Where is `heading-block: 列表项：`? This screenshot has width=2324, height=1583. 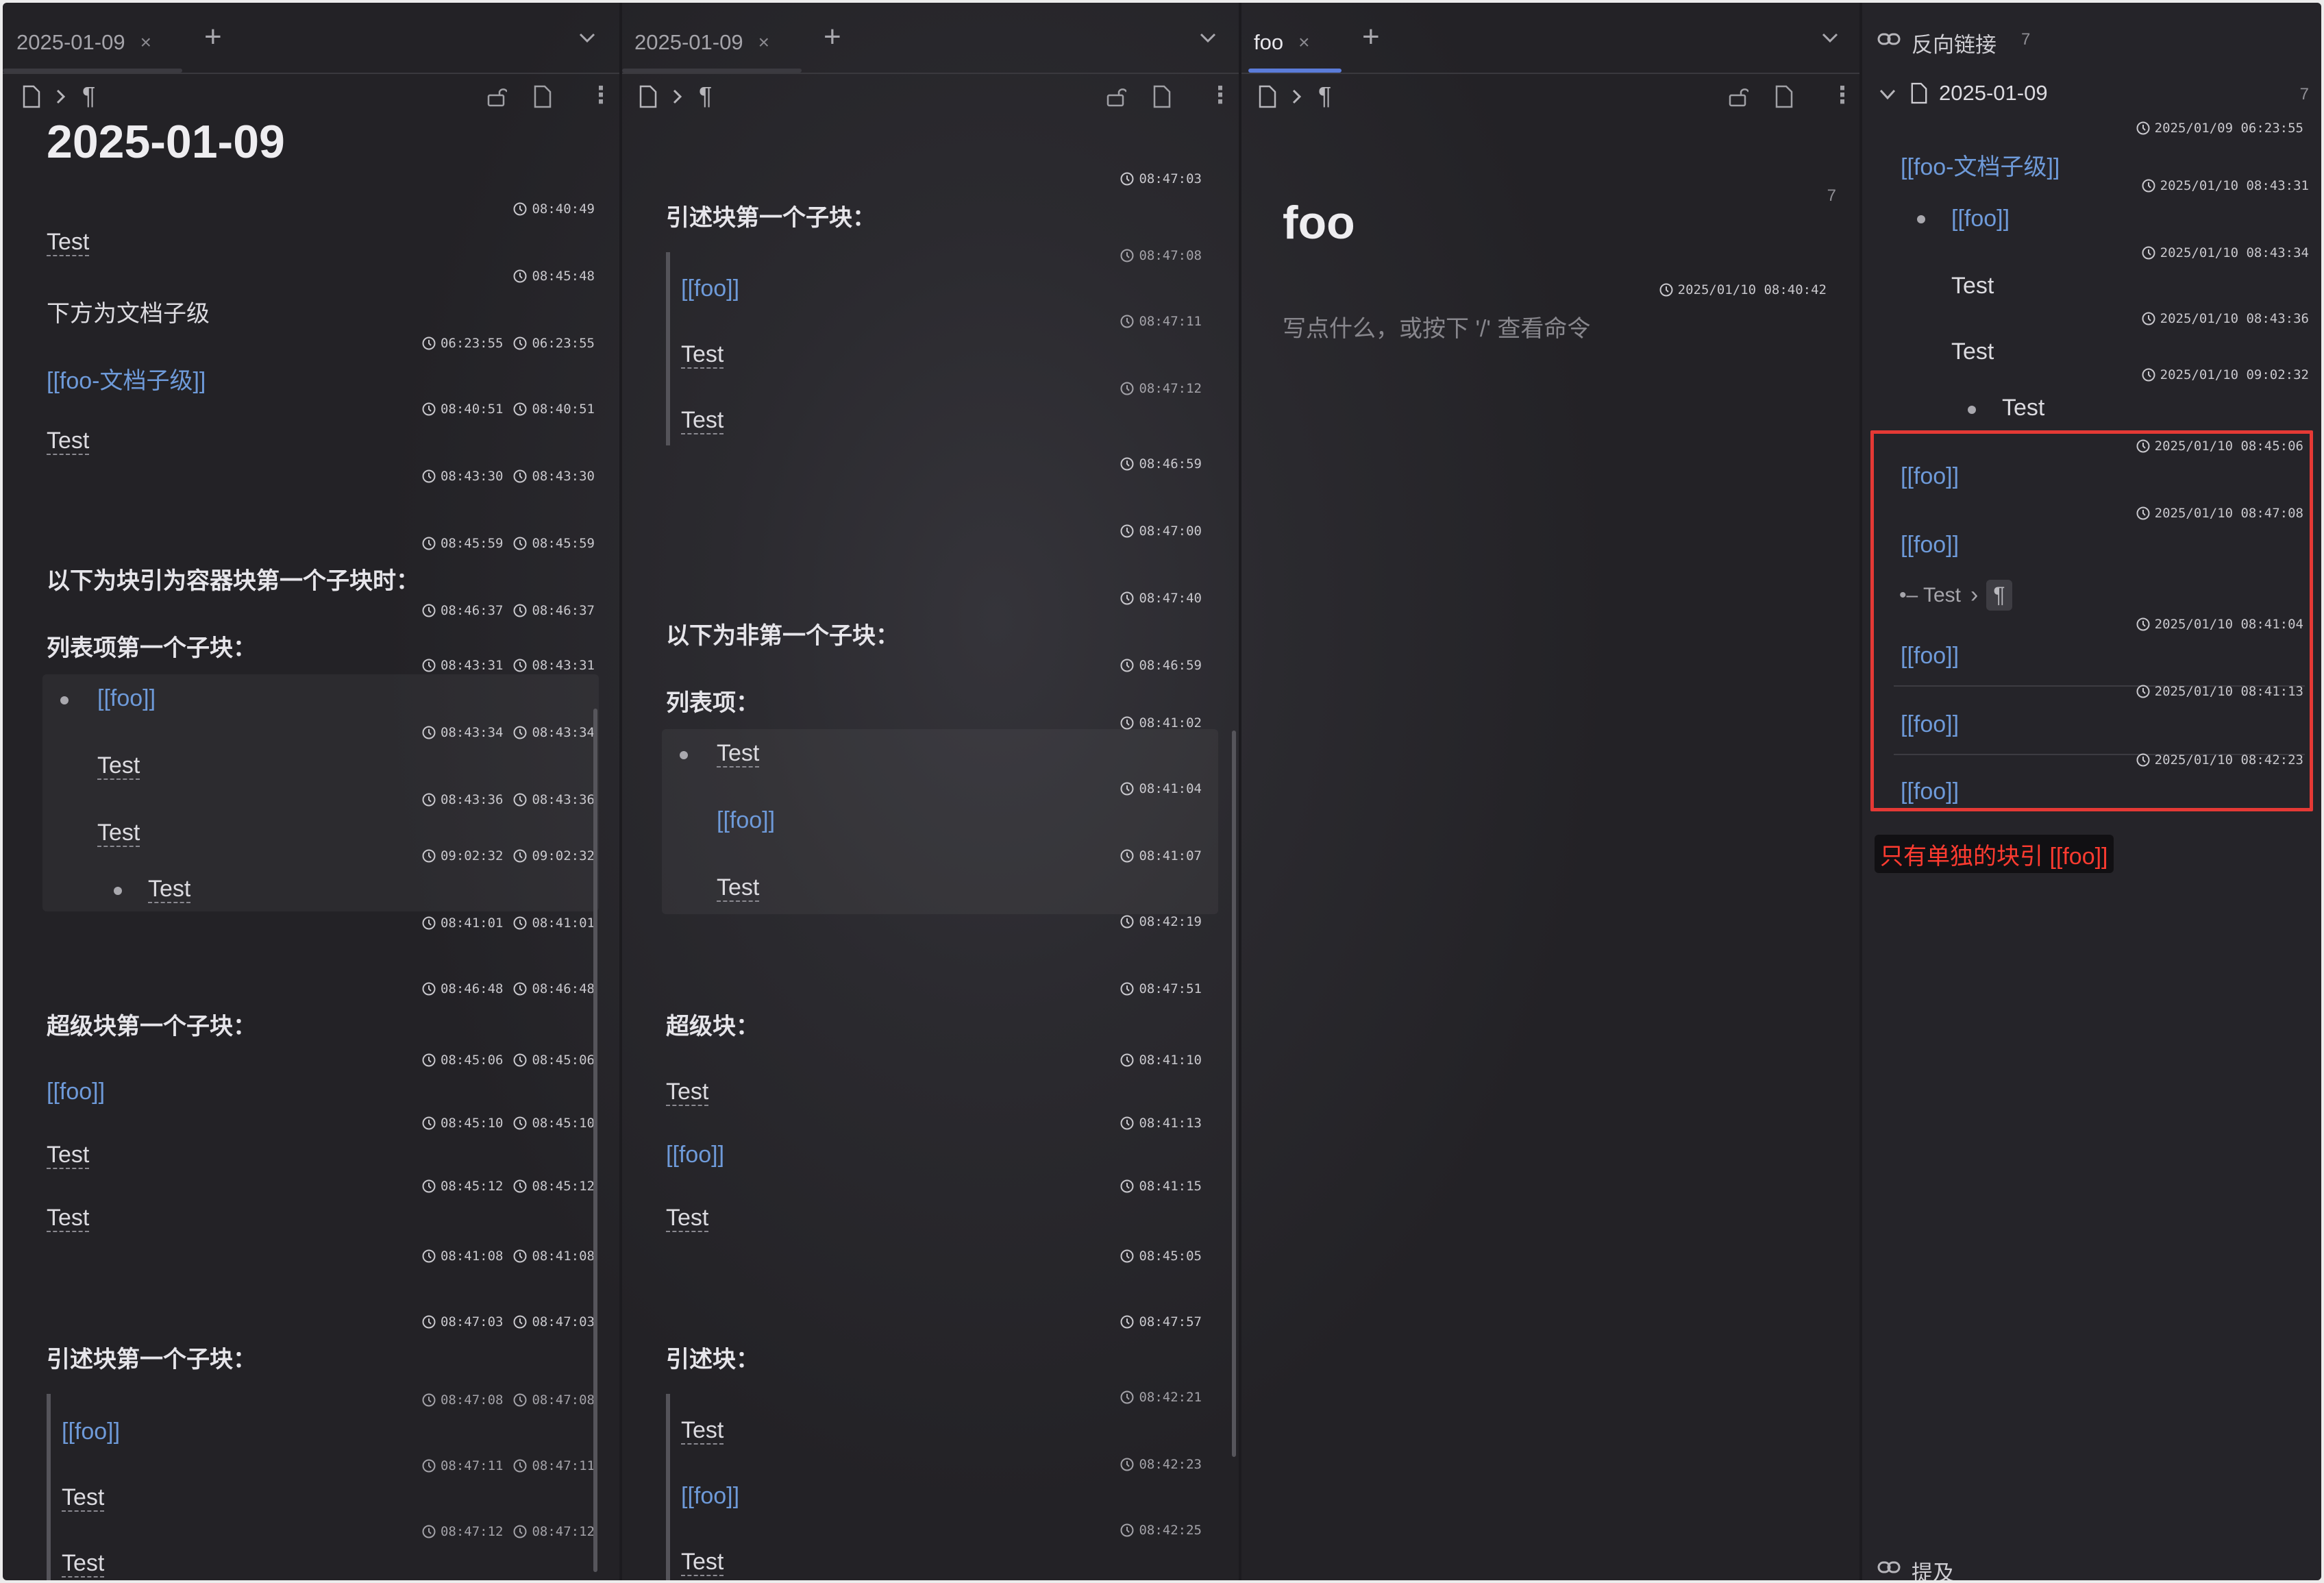
heading-block: 列表项： is located at coordinates (712, 700).